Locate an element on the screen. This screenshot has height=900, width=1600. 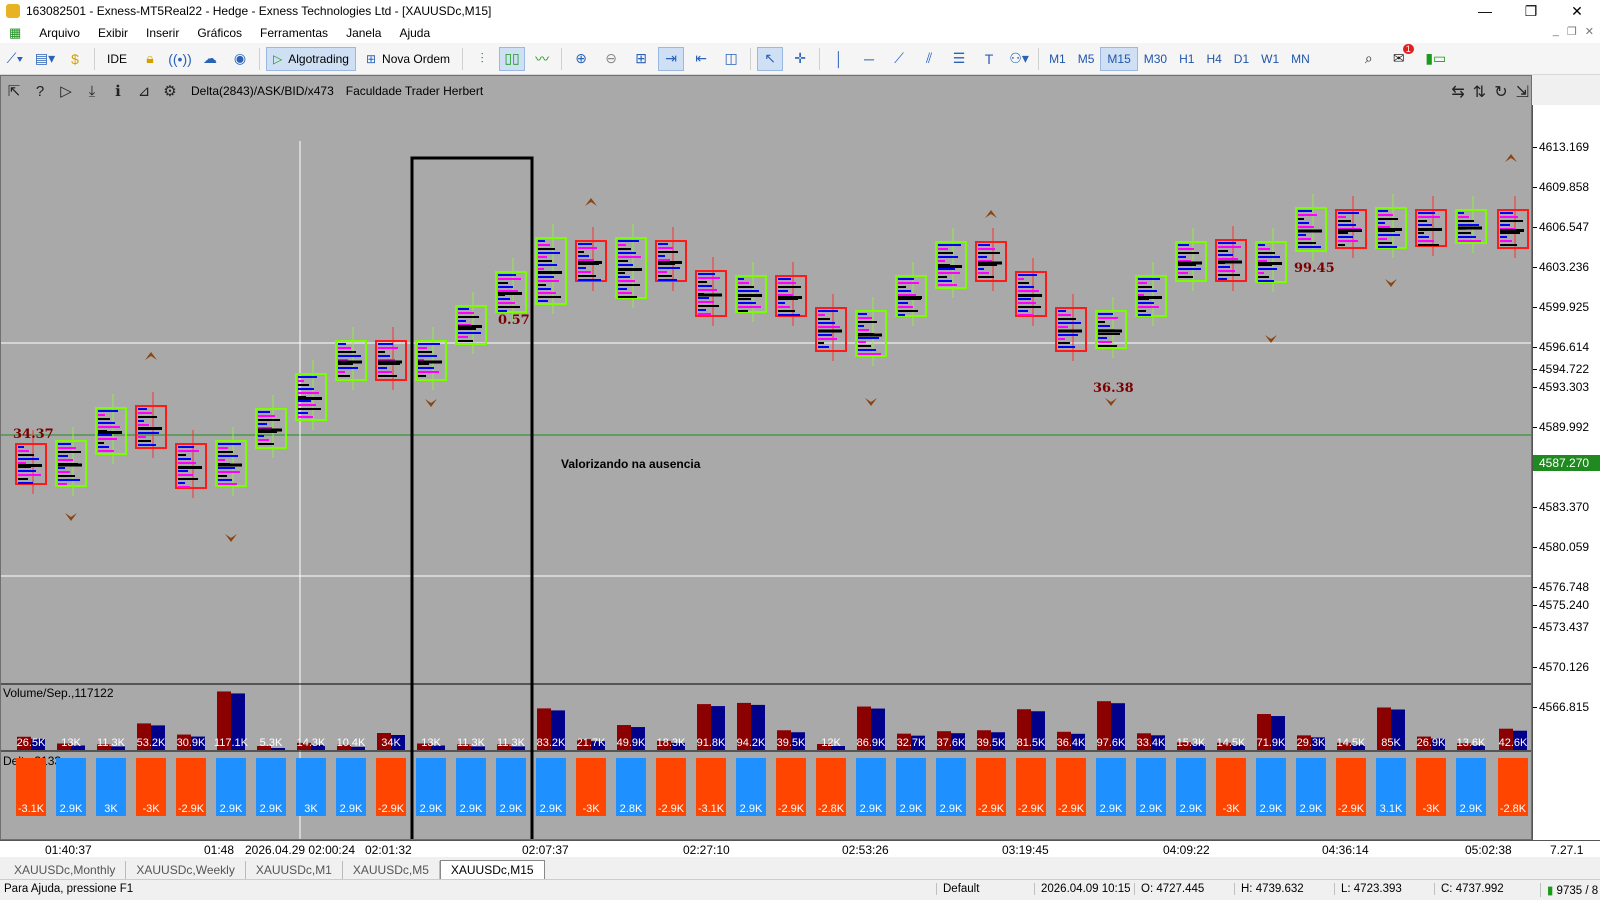
timeframe-m1: M1 is located at coordinates (1057, 59).